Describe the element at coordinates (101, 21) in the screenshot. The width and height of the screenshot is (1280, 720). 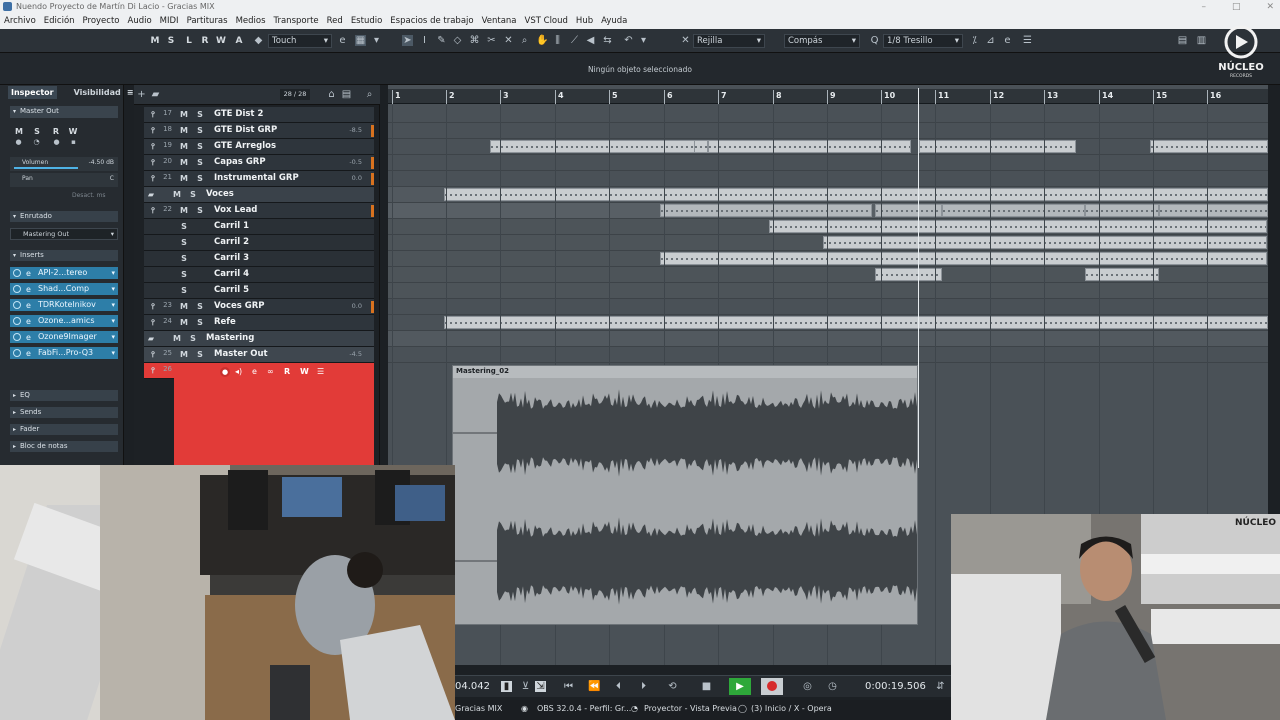
I see `menu-proyecto: Proyecto` at that location.